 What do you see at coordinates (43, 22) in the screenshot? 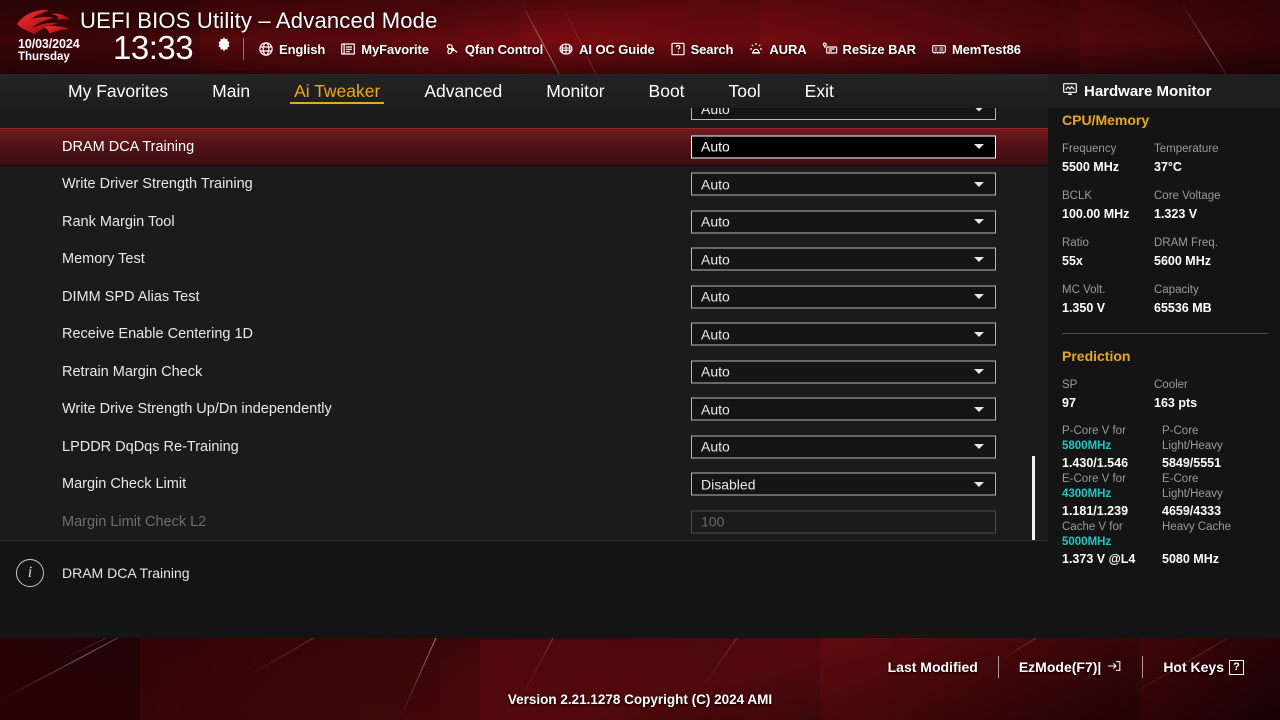
I see `rog-logo` at bounding box center [43, 22].